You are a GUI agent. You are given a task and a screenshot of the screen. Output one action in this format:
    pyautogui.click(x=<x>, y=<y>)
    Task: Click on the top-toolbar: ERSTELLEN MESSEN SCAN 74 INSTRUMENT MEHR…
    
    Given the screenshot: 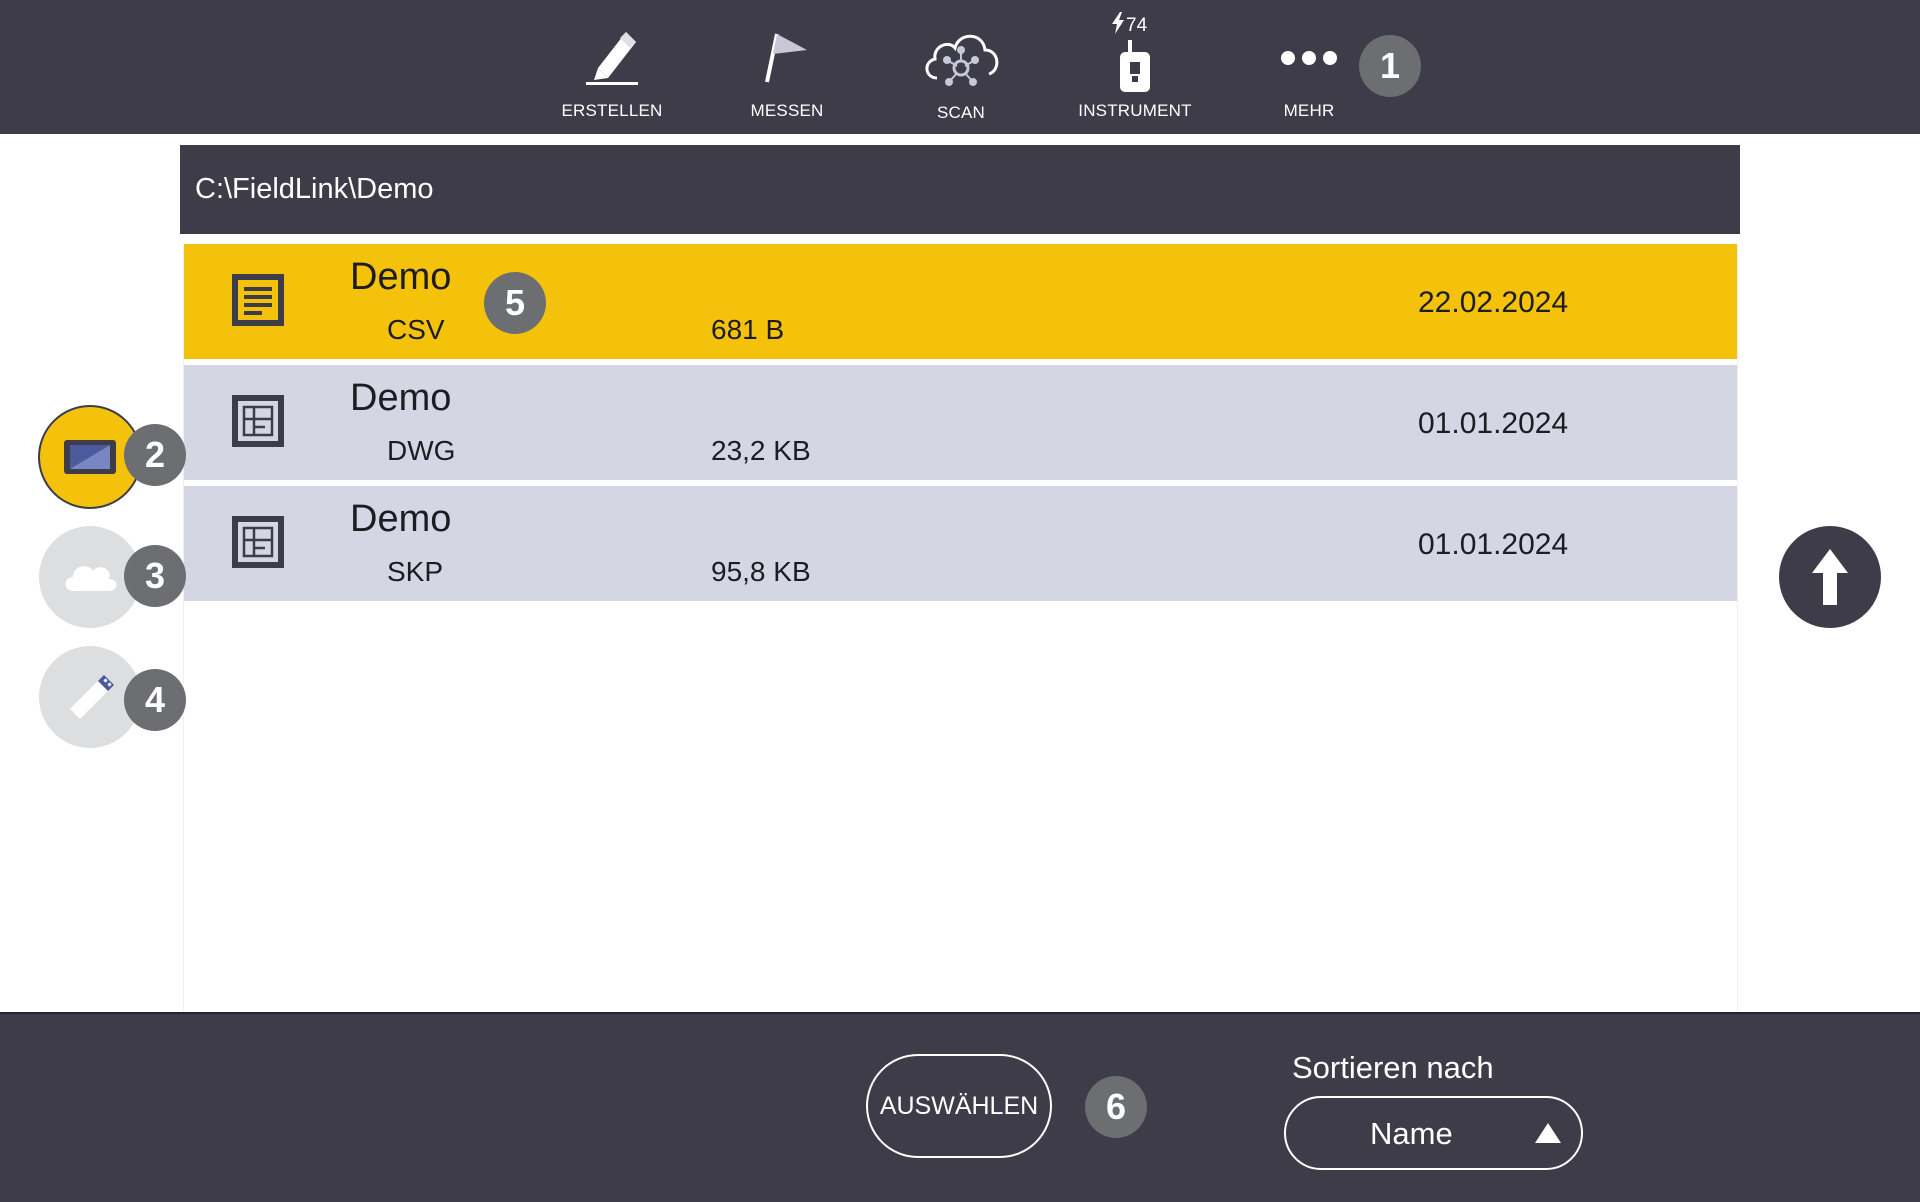 What is the action you would take?
    pyautogui.click(x=960, y=67)
    